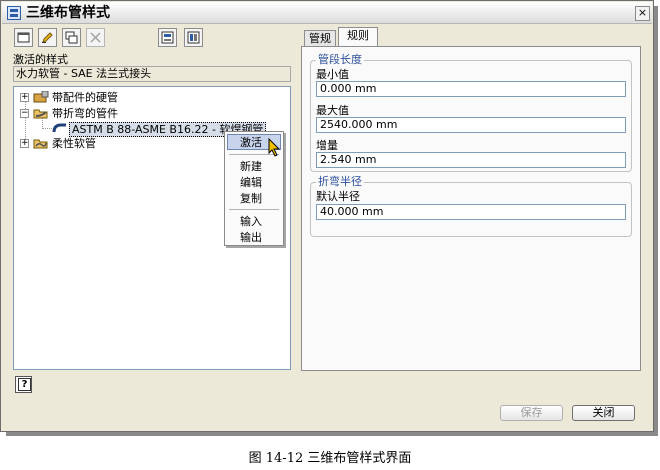 The image size is (660, 470). What do you see at coordinates (327, 145) in the screenshot?
I see `increment-label: 增量` at bounding box center [327, 145].